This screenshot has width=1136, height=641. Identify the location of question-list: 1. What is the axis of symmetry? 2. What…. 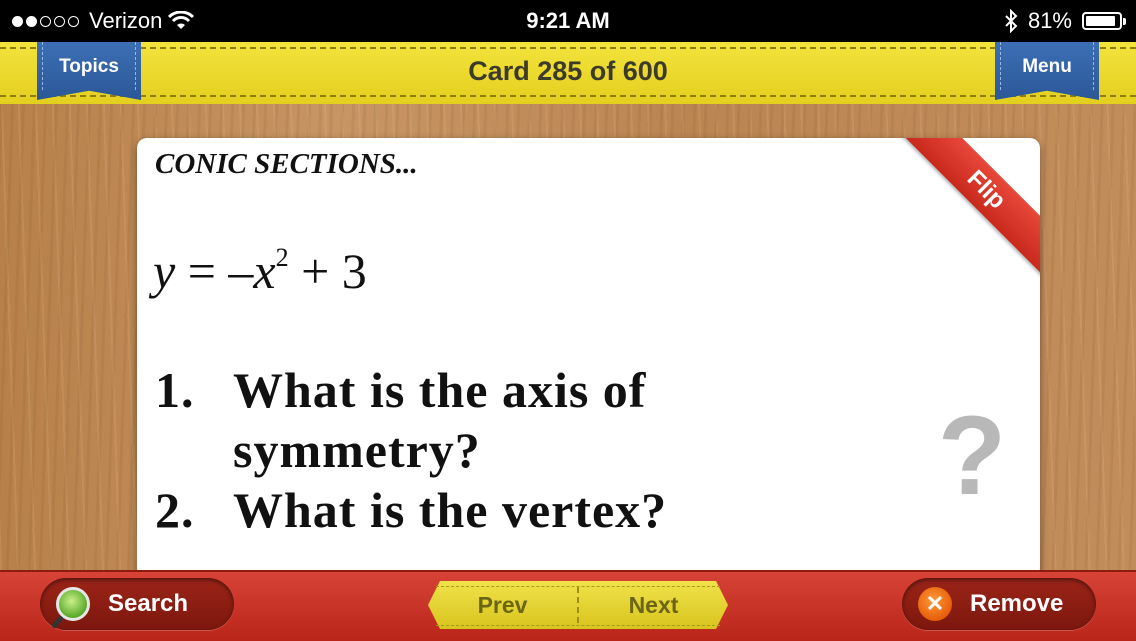
(411, 450).